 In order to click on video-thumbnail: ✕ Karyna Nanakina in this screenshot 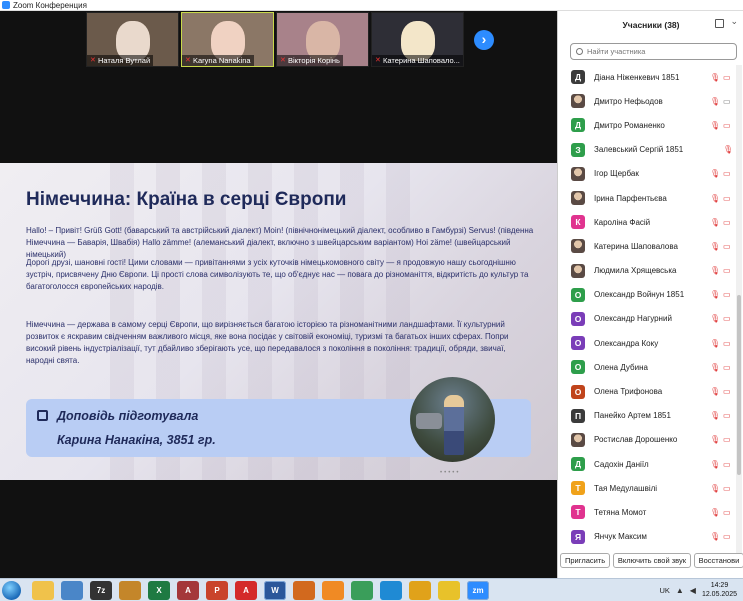, I will do `click(227, 39)`.